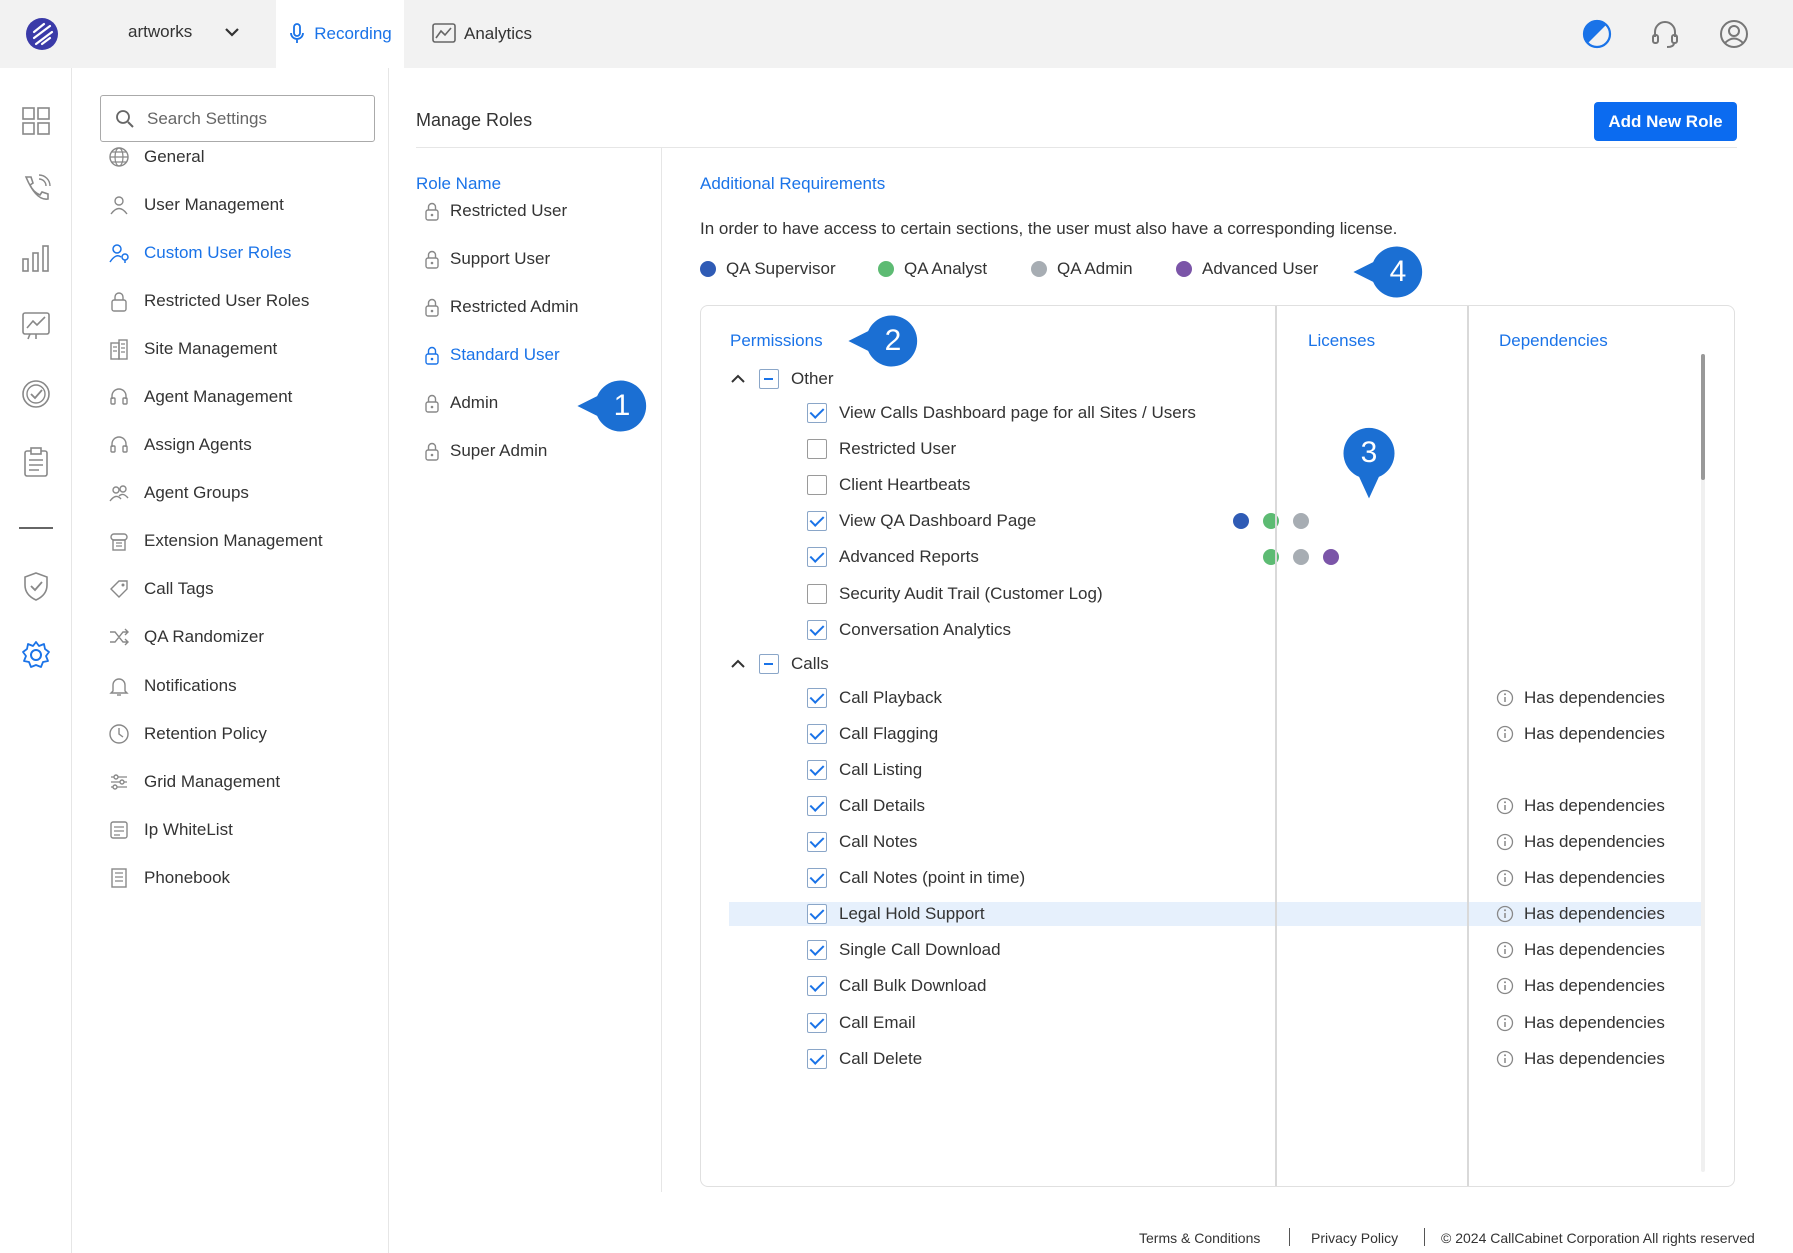 The width and height of the screenshot is (1793, 1253). What do you see at coordinates (864, 770) in the screenshot?
I see `permission-row: Call Listing` at bounding box center [864, 770].